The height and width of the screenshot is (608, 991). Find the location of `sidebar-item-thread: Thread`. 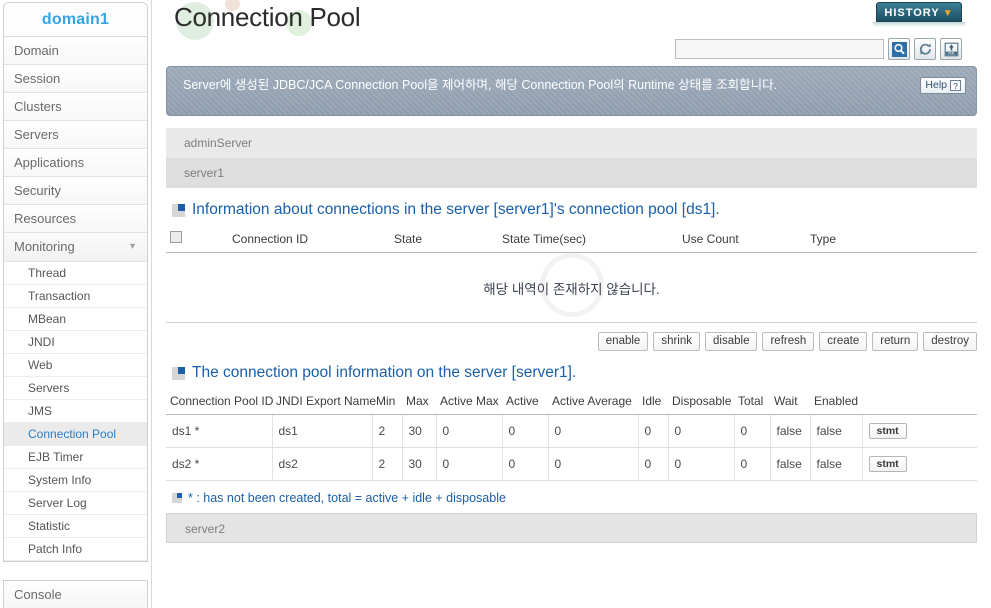

sidebar-item-thread: Thread is located at coordinates (75, 273).